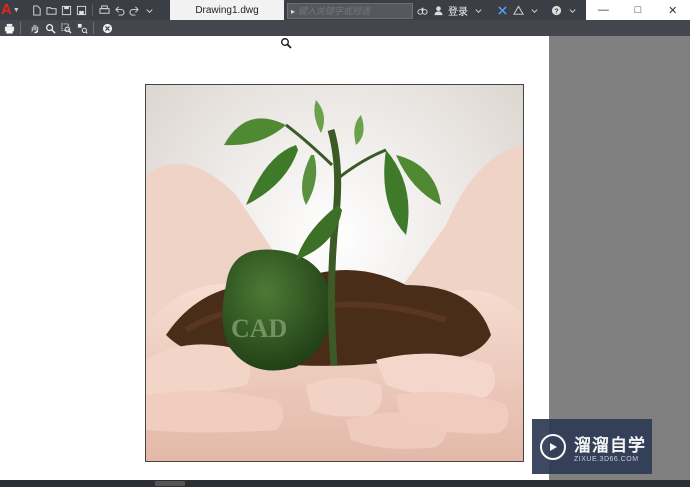 This screenshot has height=487, width=690. Describe the element at coordinates (34, 28) in the screenshot. I see `pan-icon` at that location.